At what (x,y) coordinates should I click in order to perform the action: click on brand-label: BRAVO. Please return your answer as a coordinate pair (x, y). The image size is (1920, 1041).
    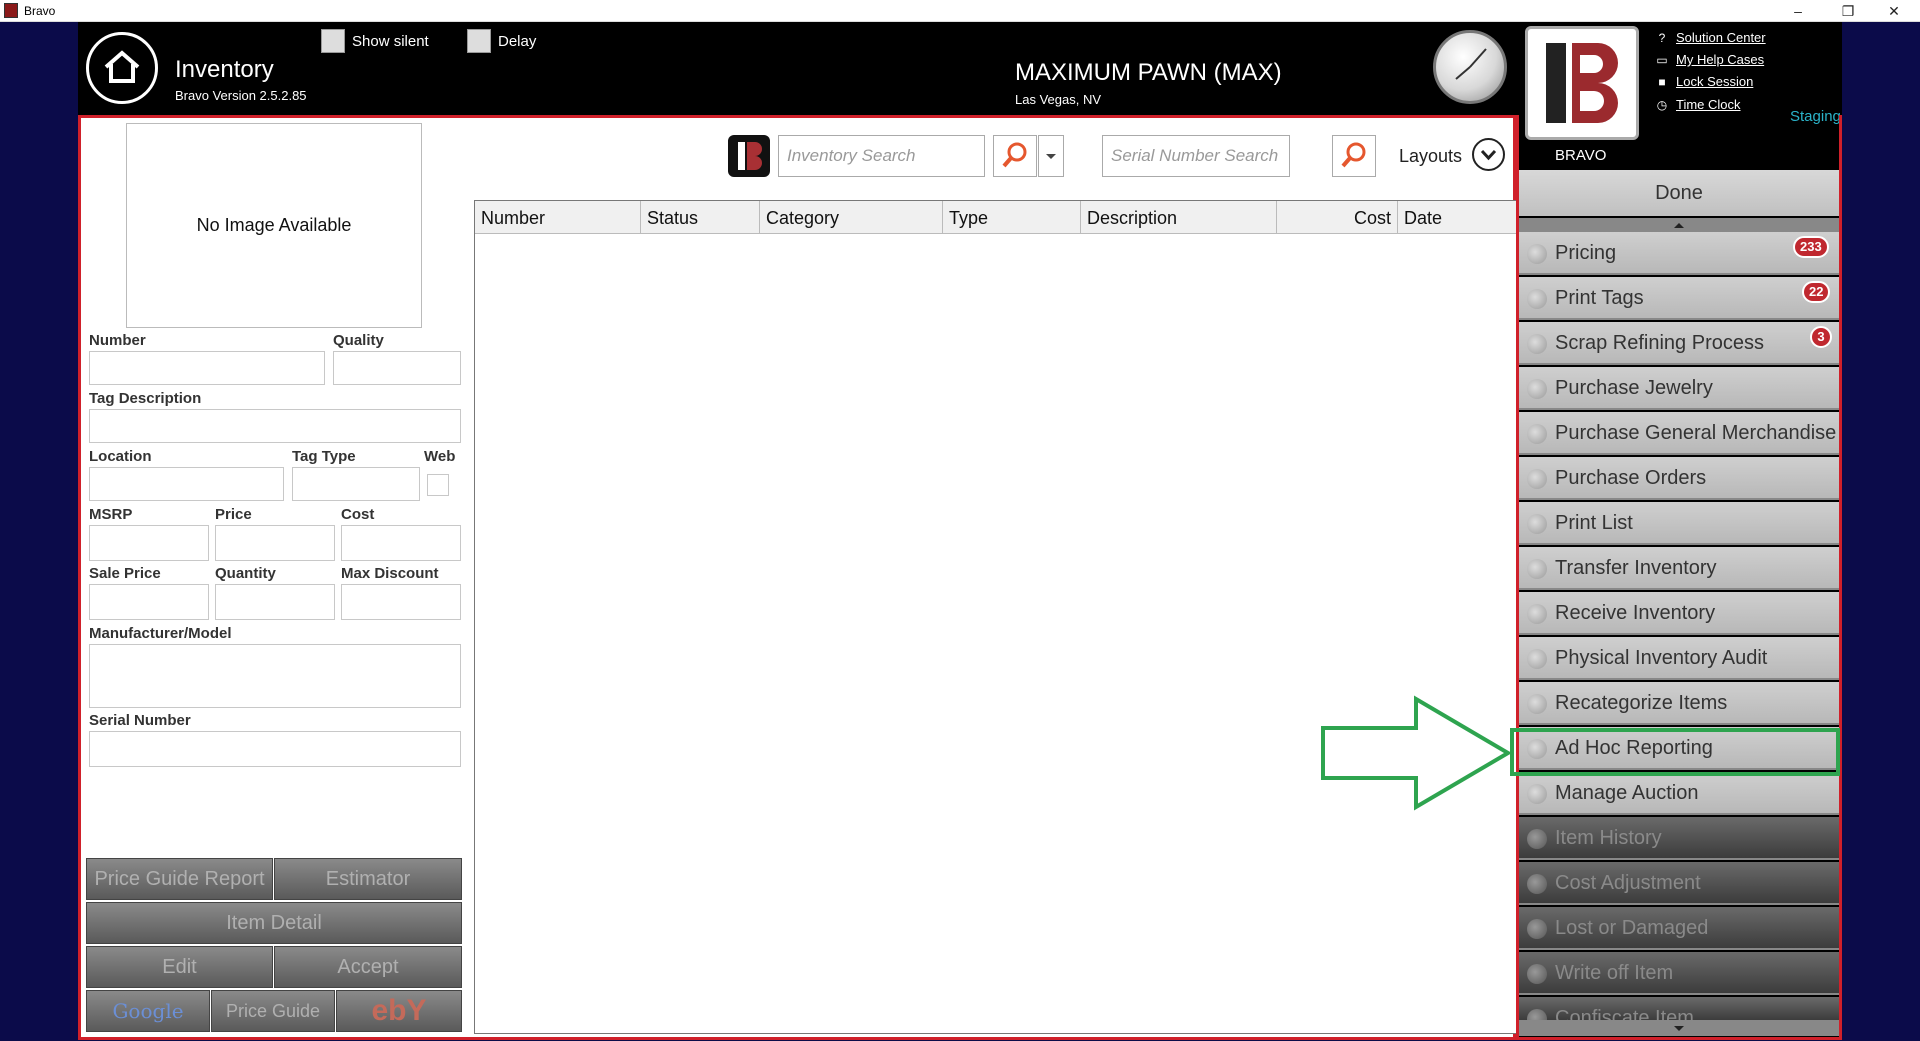
    Looking at the image, I should click on (1581, 155).